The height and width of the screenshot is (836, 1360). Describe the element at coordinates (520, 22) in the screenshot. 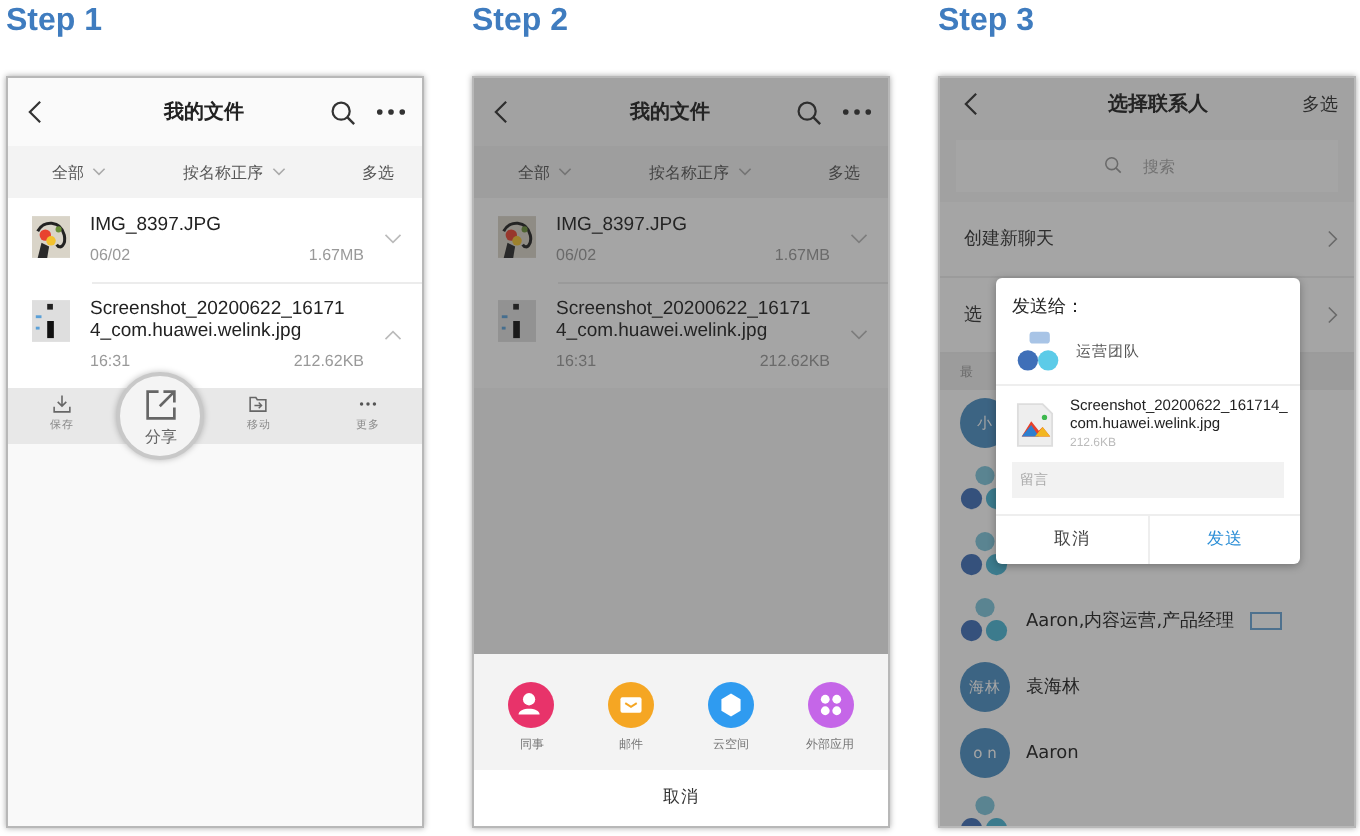

I see `step-heading: Step 2` at that location.